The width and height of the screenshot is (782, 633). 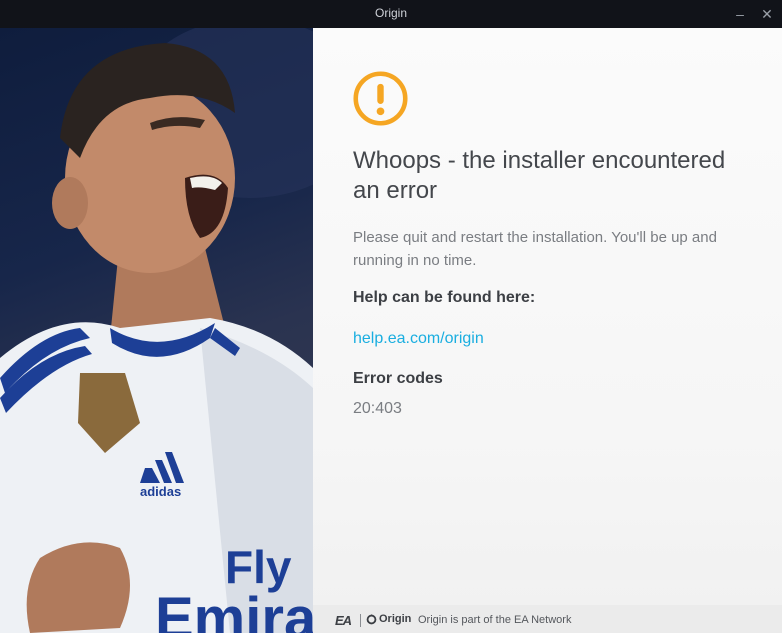 I want to click on origin-icon, so click(x=371, y=618).